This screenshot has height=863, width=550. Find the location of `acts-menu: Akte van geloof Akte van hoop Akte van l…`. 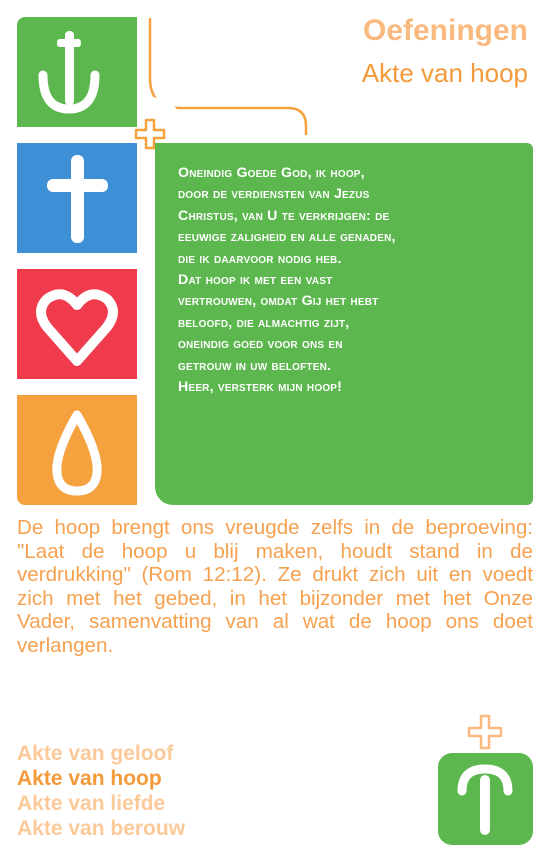

acts-menu: Akte van geloof Akte van hoop Akte van l… is located at coordinates (101, 791).